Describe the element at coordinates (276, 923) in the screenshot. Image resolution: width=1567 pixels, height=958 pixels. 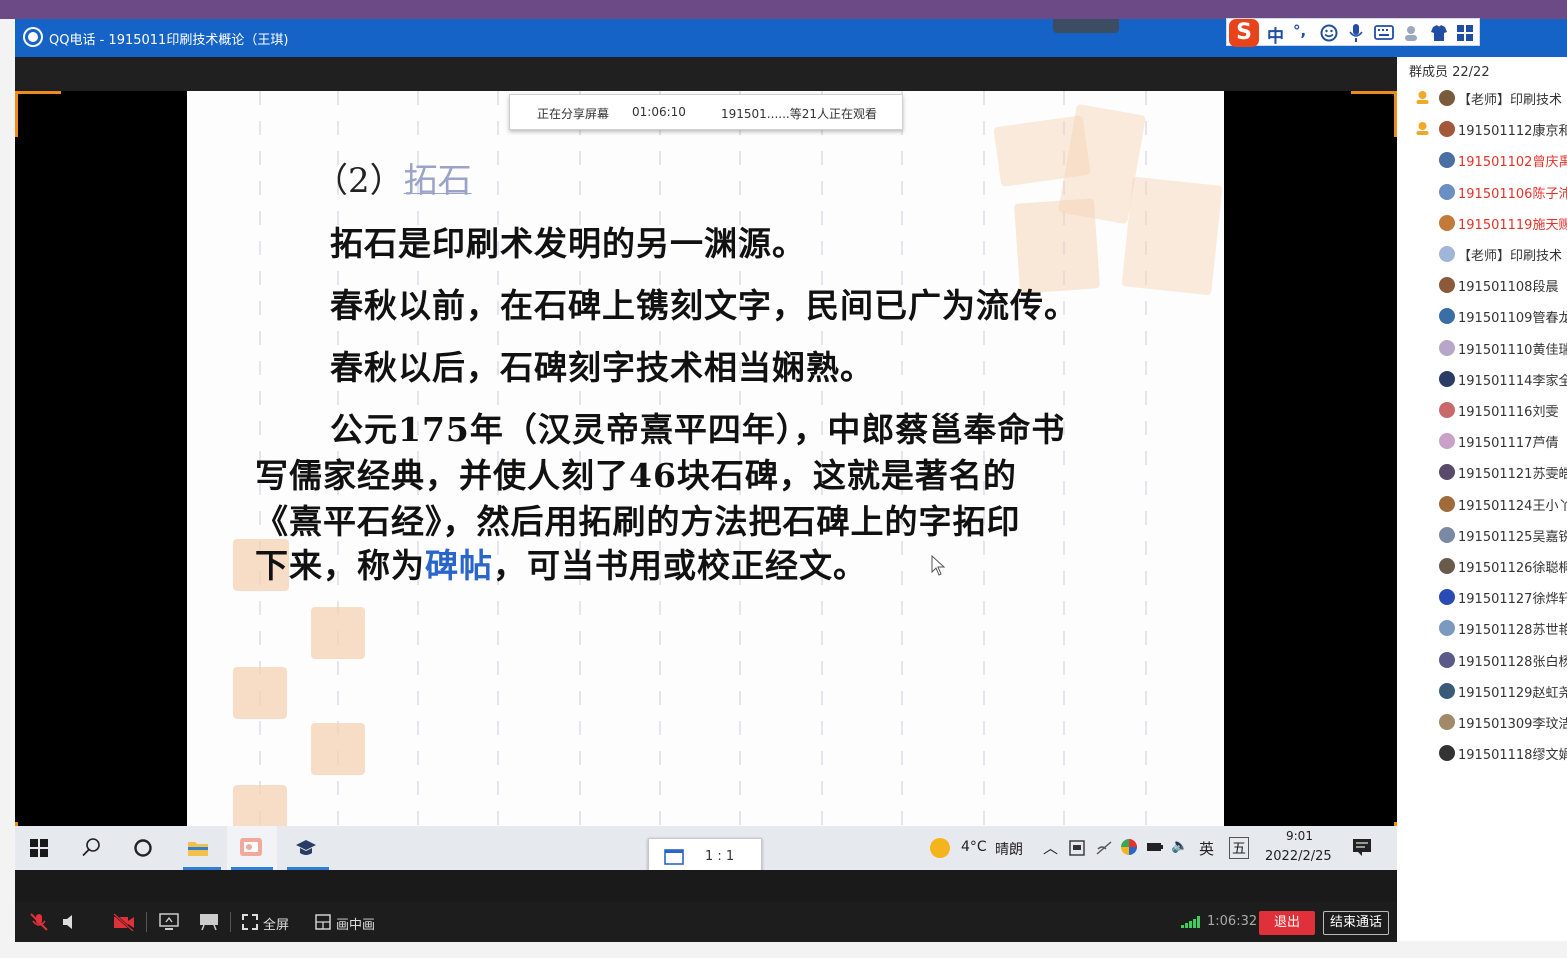
I see `fullscreen-label: 全屏` at that location.